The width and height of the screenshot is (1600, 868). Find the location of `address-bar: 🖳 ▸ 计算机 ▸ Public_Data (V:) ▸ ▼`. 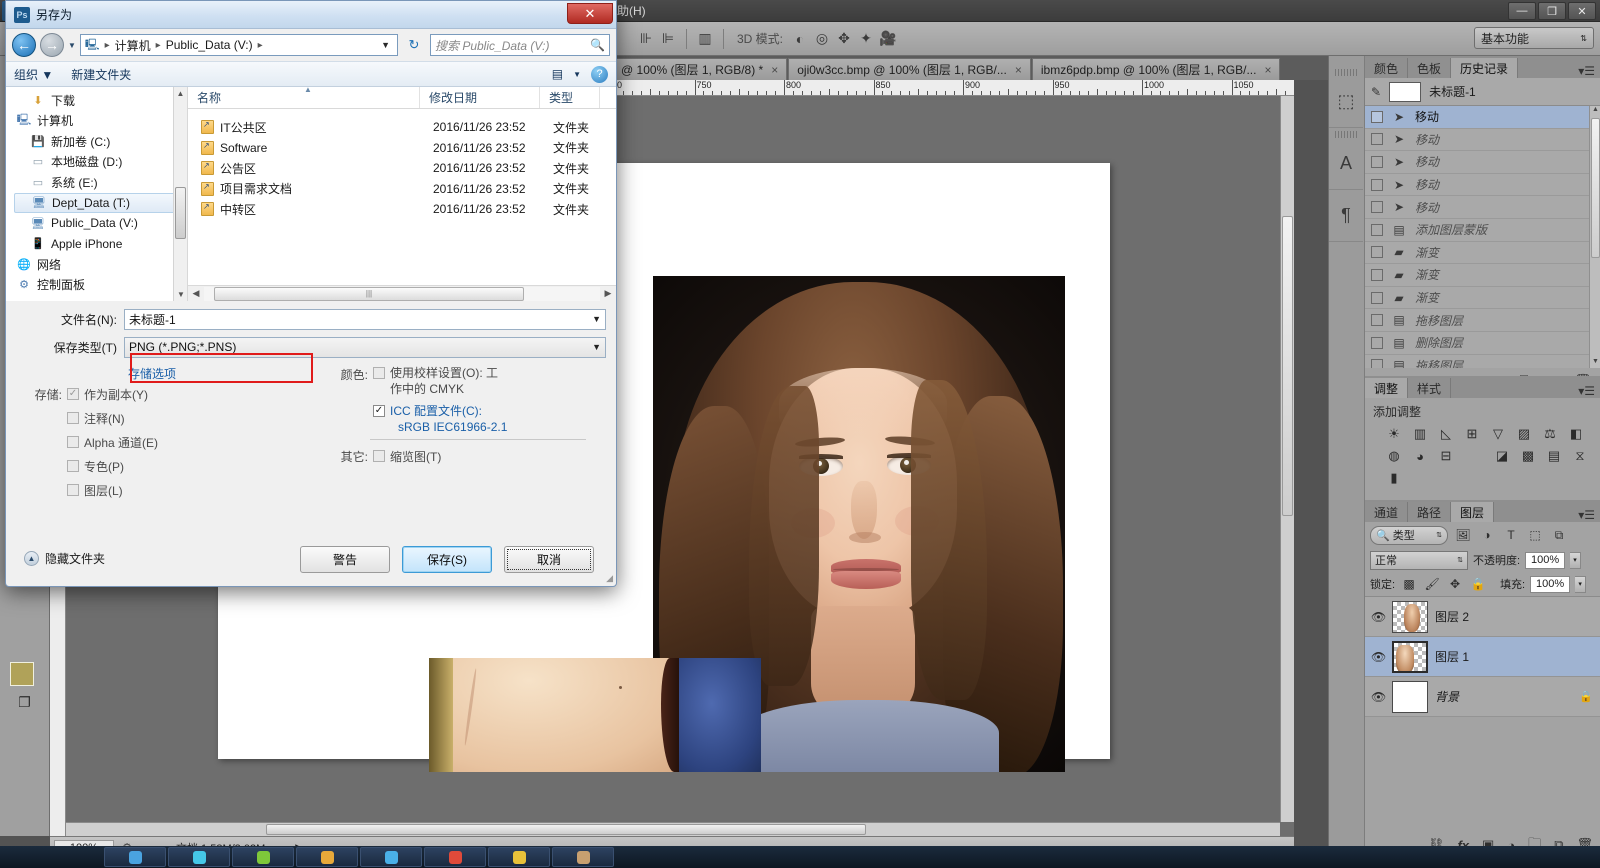

address-bar: 🖳 ▸ 计算机 ▸ Public_Data (V:) ▸ ▼ is located at coordinates (238, 45).